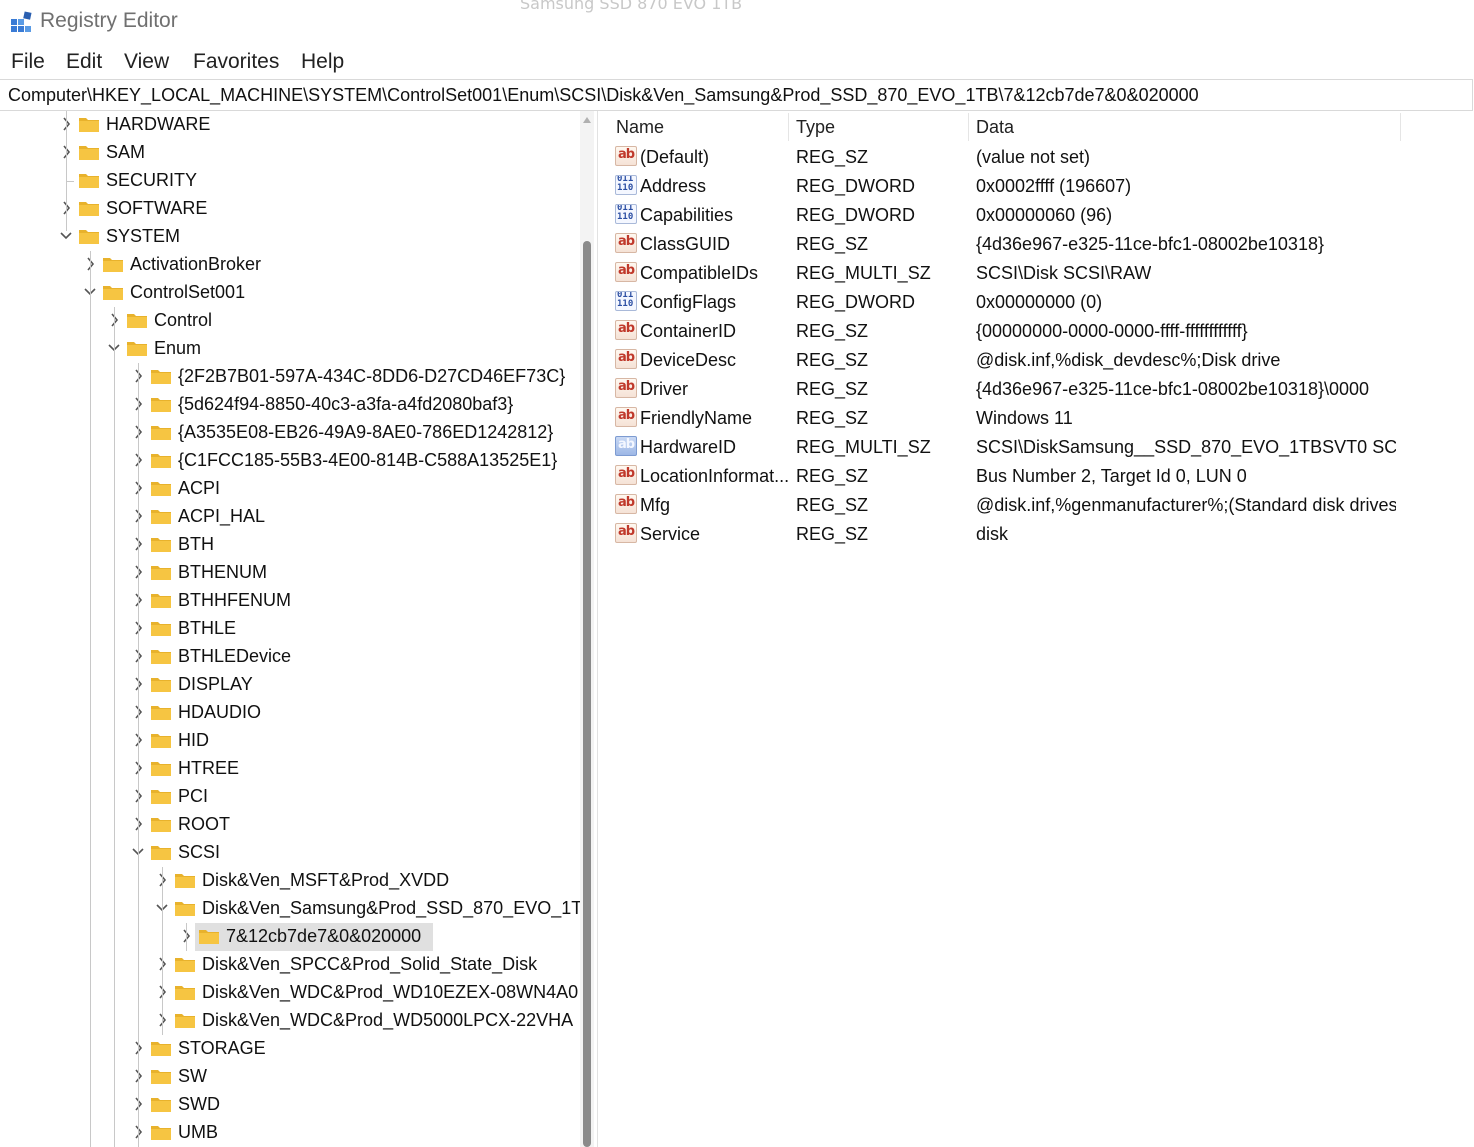 The width and height of the screenshot is (1474, 1147). Describe the element at coordinates (236, 62) in the screenshot. I see `menu-favorites: Favorites` at that location.